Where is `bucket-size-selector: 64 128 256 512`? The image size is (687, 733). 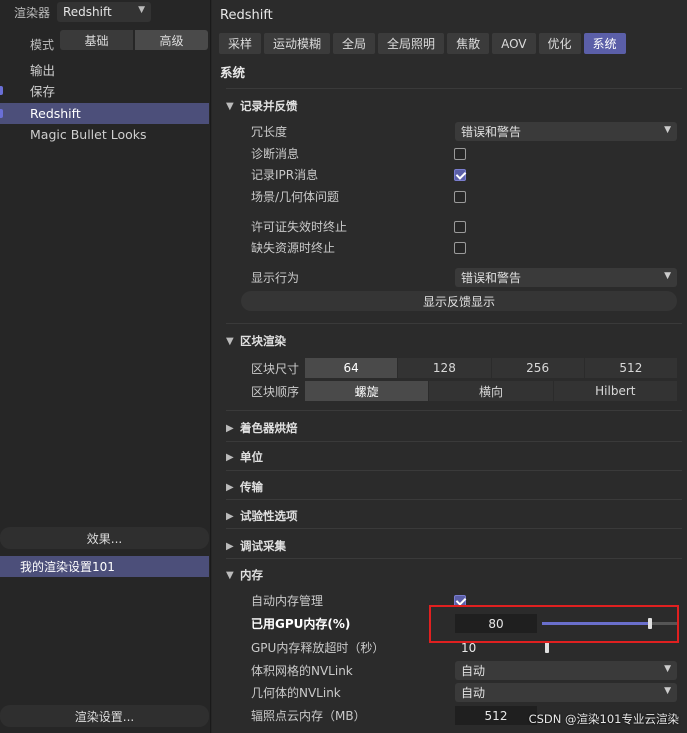 bucket-size-selector: 64 128 256 512 is located at coordinates (491, 368).